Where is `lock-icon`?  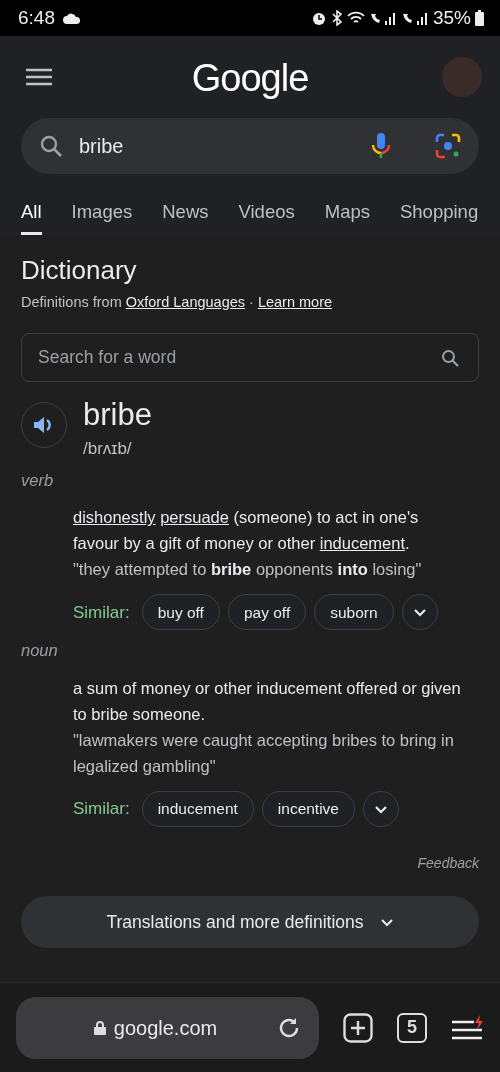
lock-icon is located at coordinates (99, 1027).